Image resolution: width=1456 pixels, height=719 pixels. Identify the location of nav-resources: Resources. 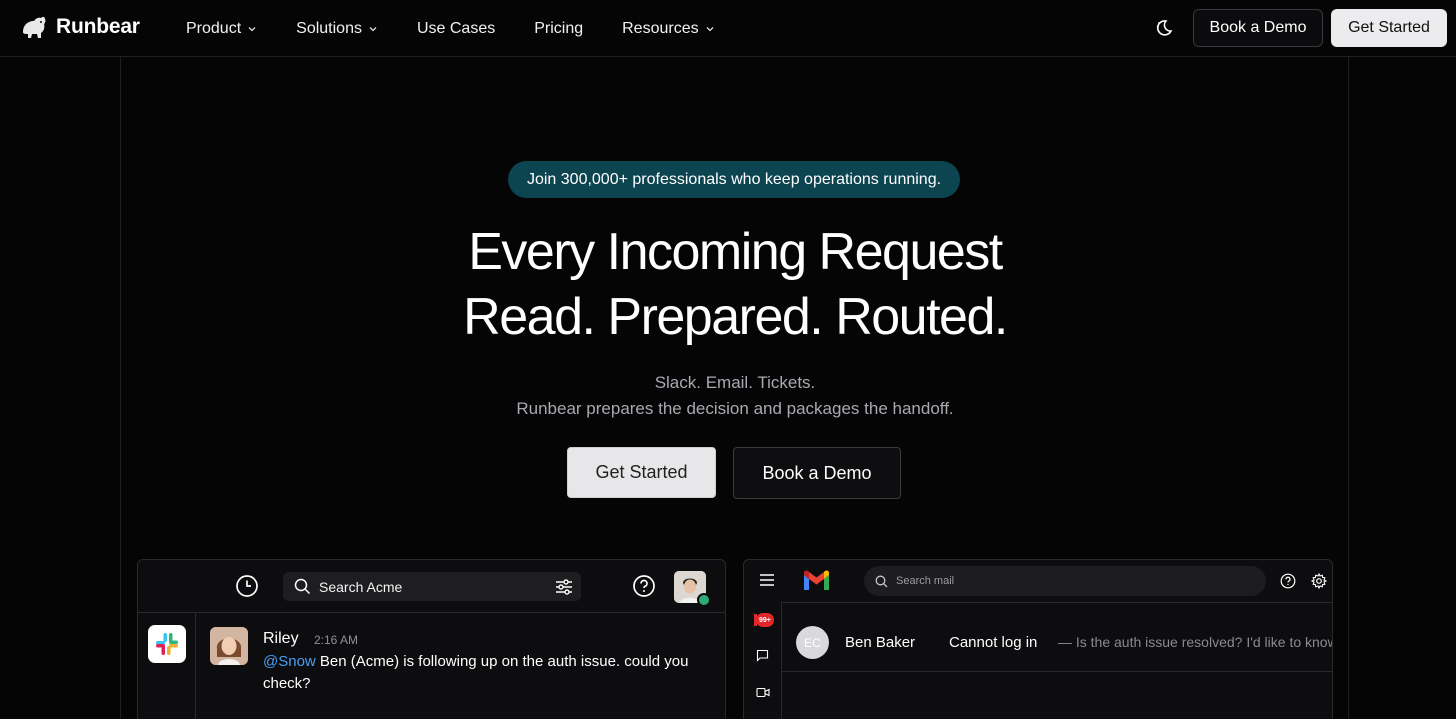
(668, 29).